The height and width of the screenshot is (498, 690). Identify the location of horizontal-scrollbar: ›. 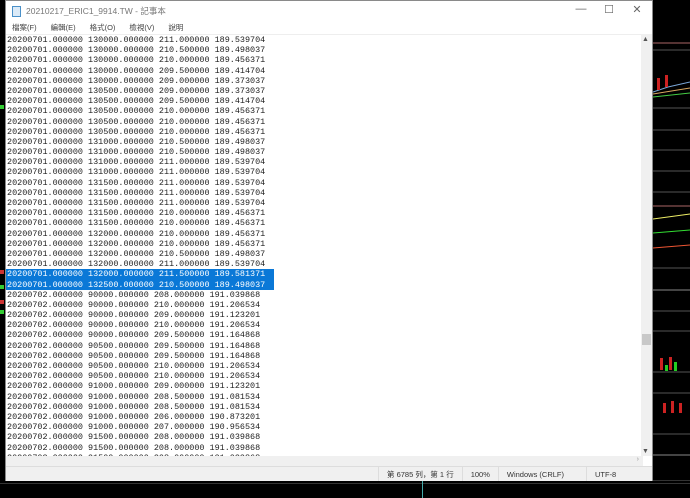
(324, 461).